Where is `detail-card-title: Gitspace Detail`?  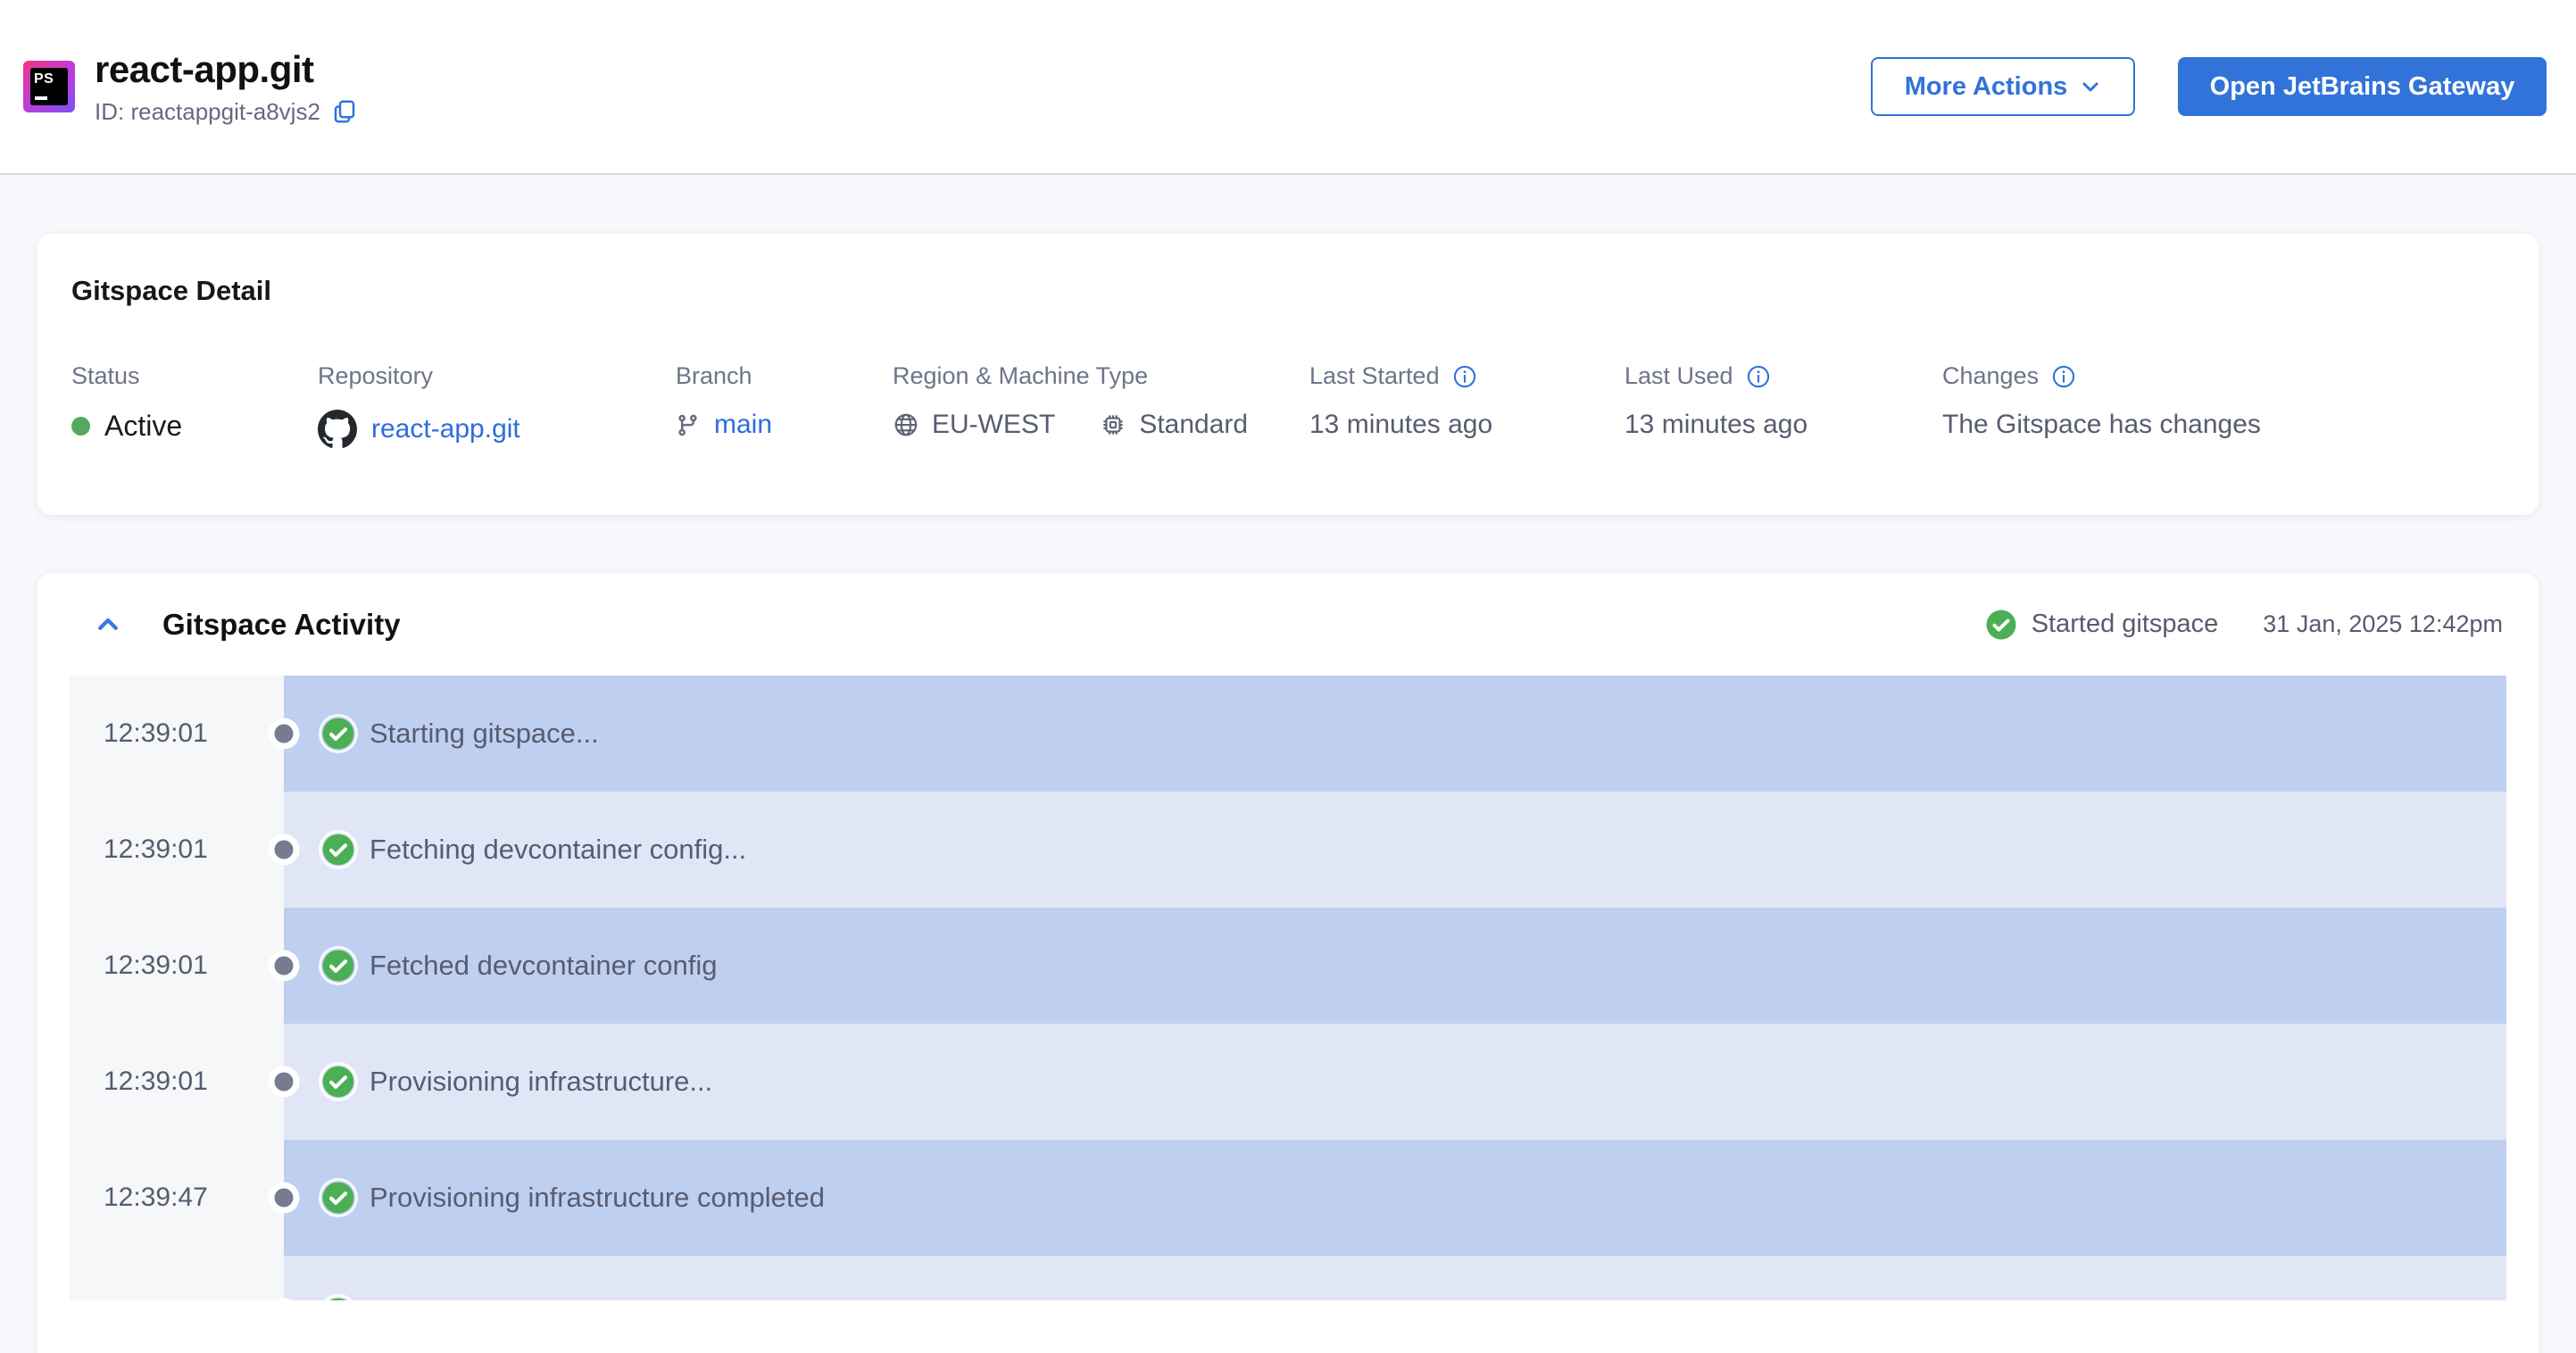 detail-card-title: Gitspace Detail is located at coordinates (171, 290).